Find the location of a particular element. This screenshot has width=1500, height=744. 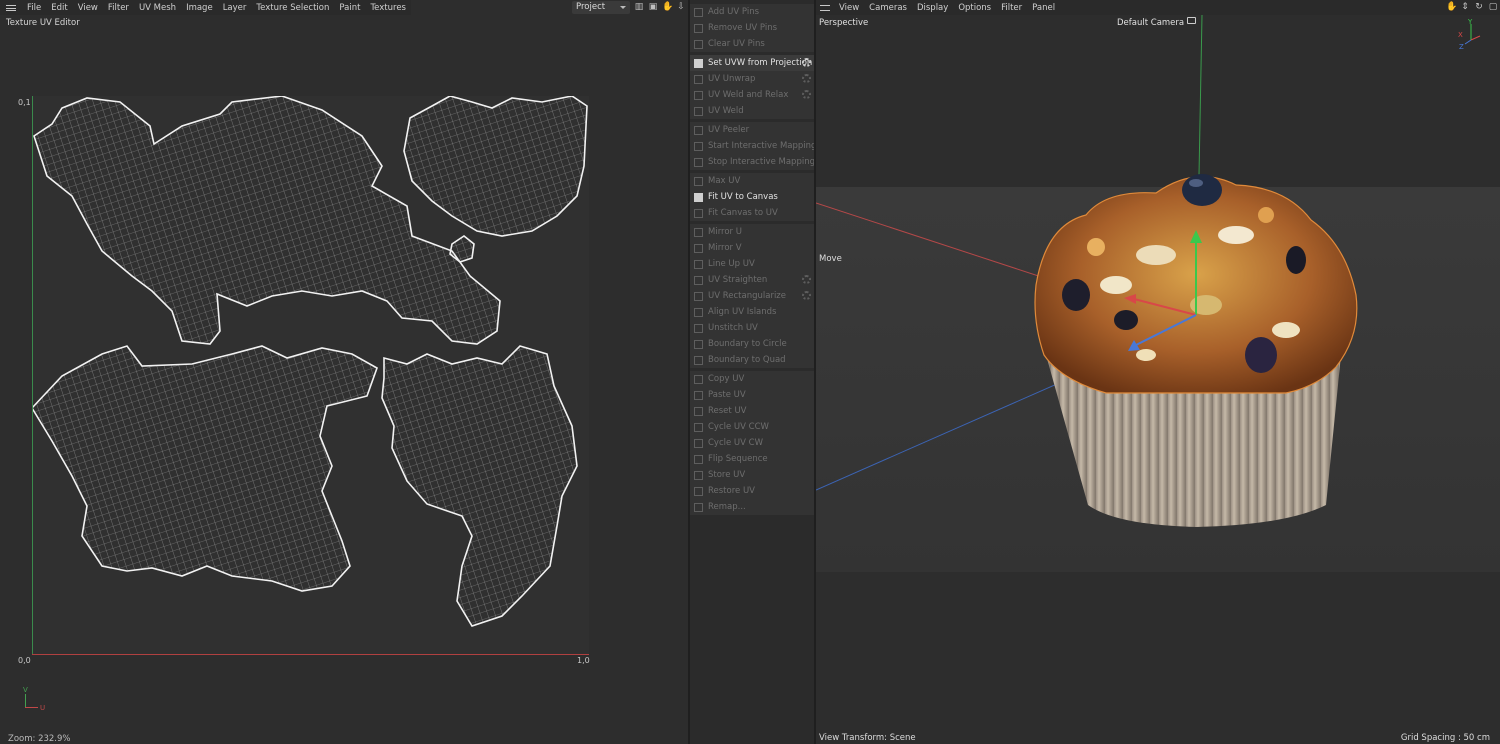

fit-canvas-icon is located at coordinates (698, 213).